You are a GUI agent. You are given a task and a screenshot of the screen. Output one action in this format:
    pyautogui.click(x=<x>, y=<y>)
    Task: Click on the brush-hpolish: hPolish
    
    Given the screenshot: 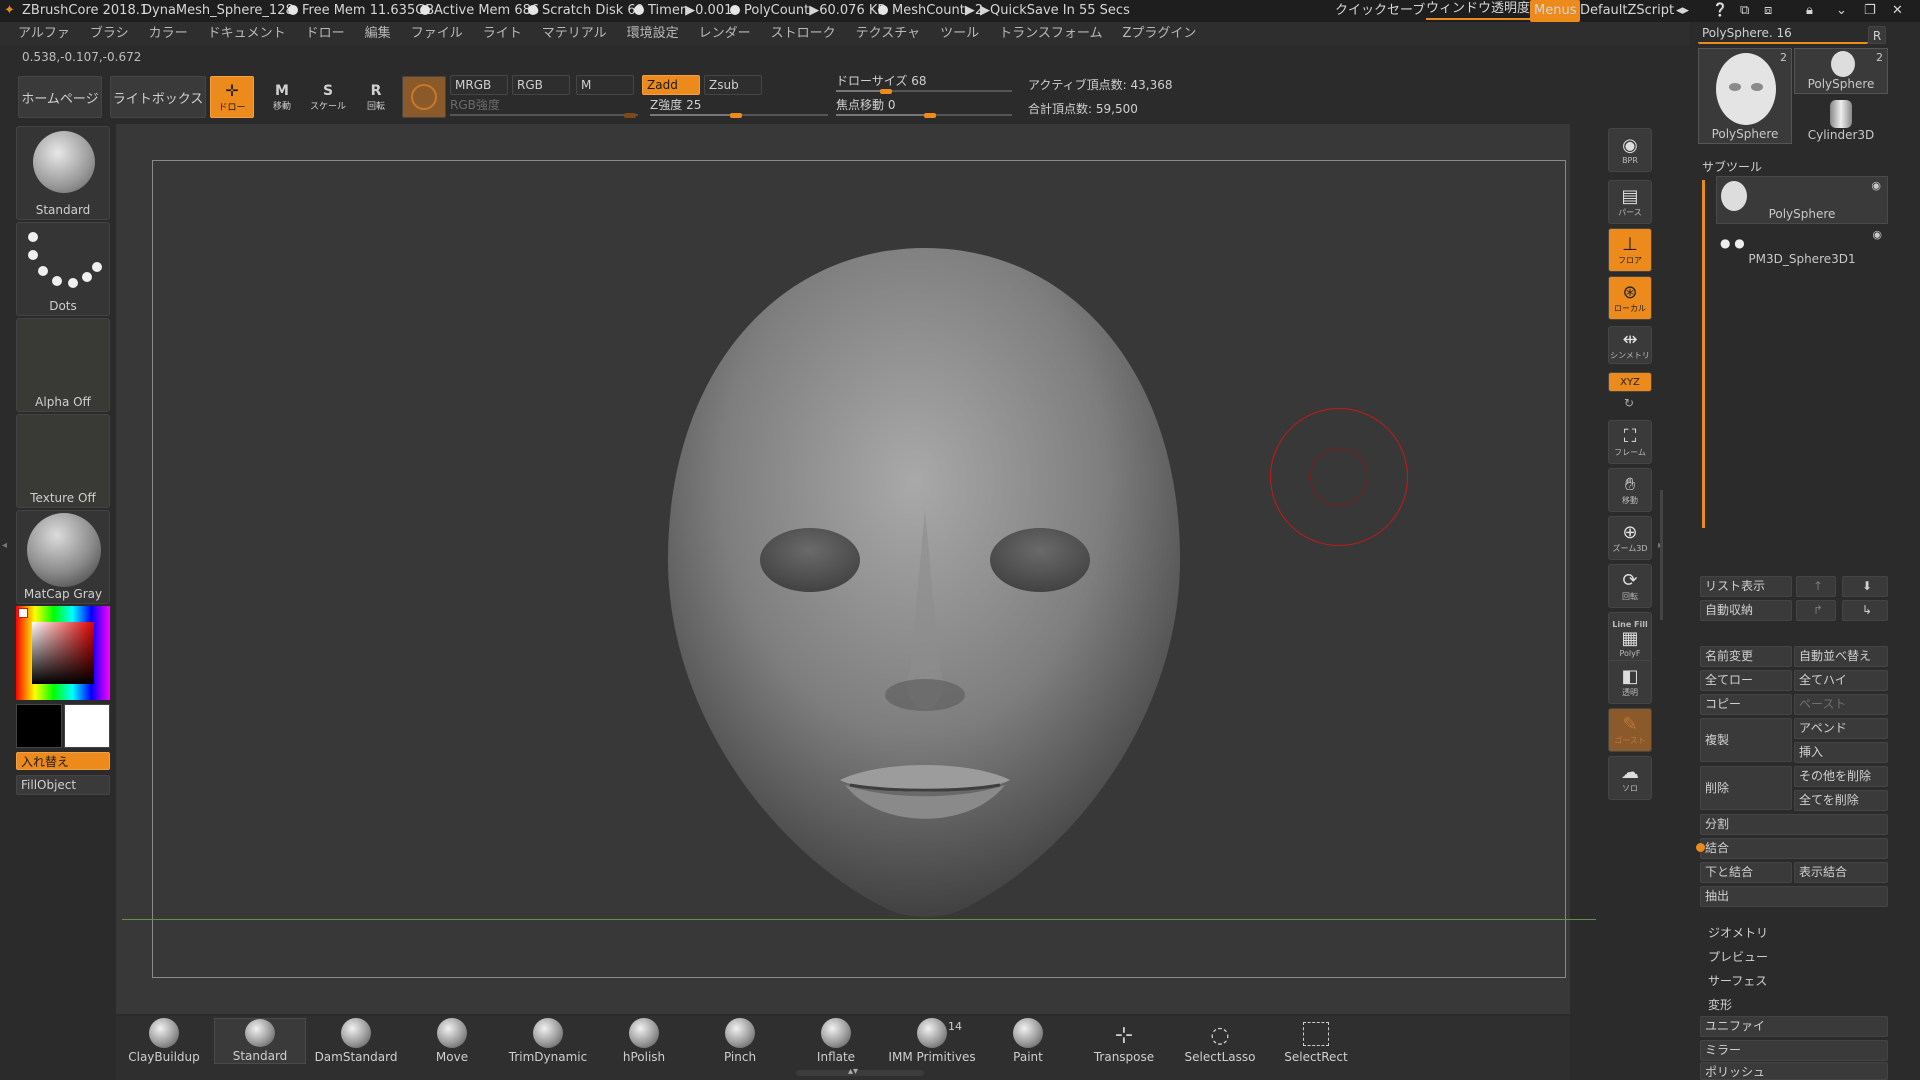 What is the action you would take?
    pyautogui.click(x=644, y=1041)
    